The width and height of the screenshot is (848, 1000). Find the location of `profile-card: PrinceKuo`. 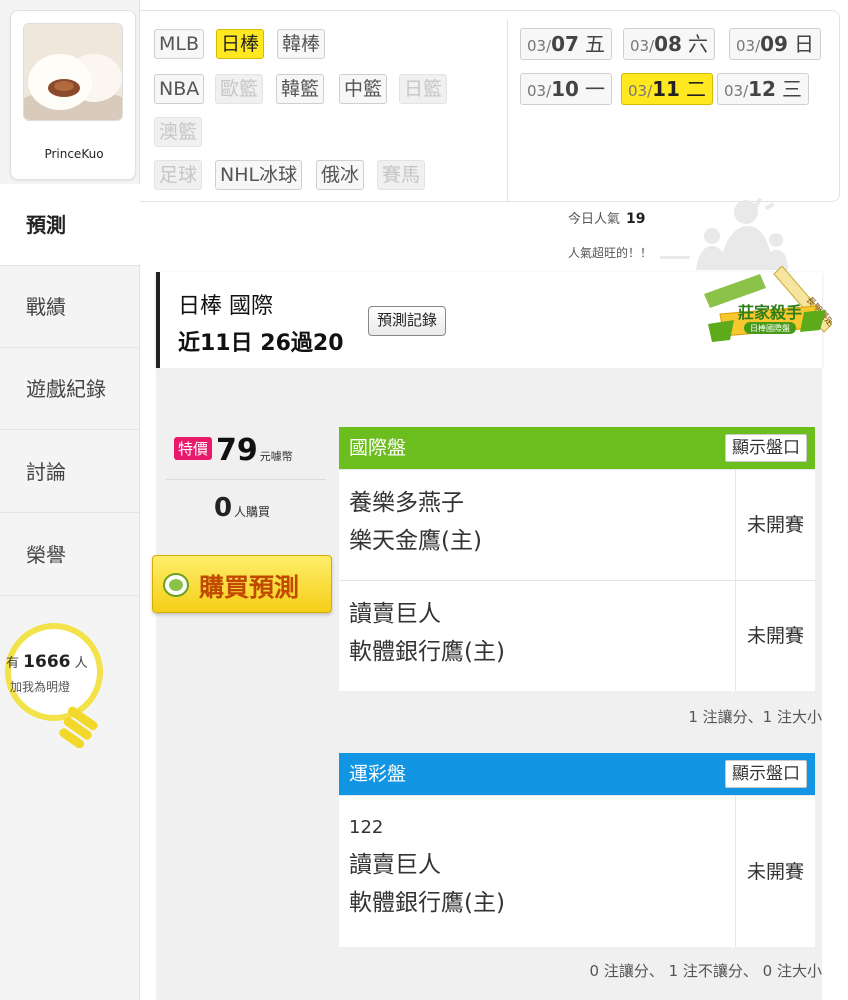

profile-card: PrinceKuo is located at coordinates (73, 95).